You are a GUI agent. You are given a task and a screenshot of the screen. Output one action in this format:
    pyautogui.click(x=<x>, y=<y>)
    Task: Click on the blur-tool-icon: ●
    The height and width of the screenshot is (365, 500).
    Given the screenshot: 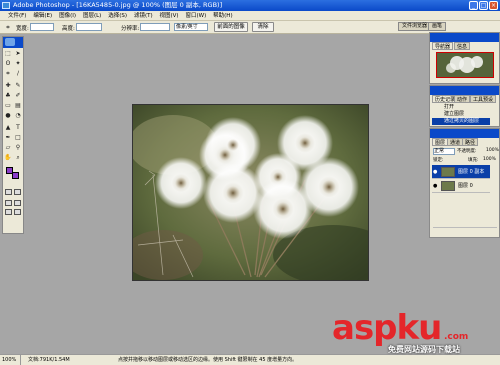 What is the action you would take?
    pyautogui.click(x=8, y=116)
    